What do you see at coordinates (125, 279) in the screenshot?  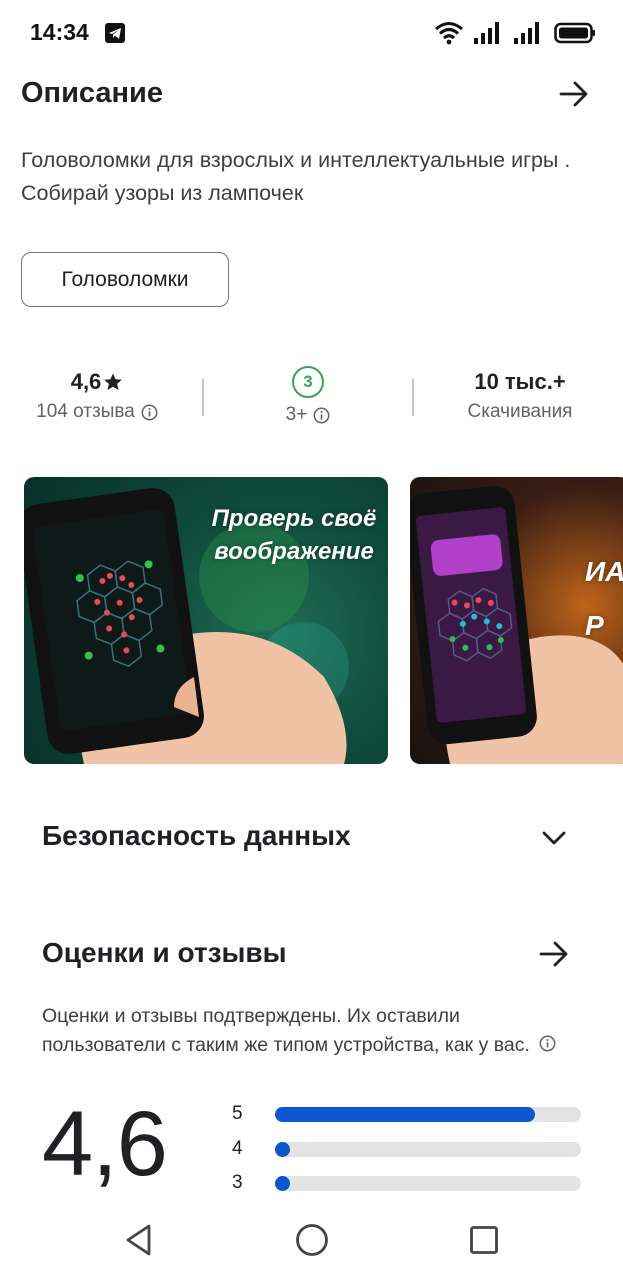 I see `category-chip: Головоломки` at bounding box center [125, 279].